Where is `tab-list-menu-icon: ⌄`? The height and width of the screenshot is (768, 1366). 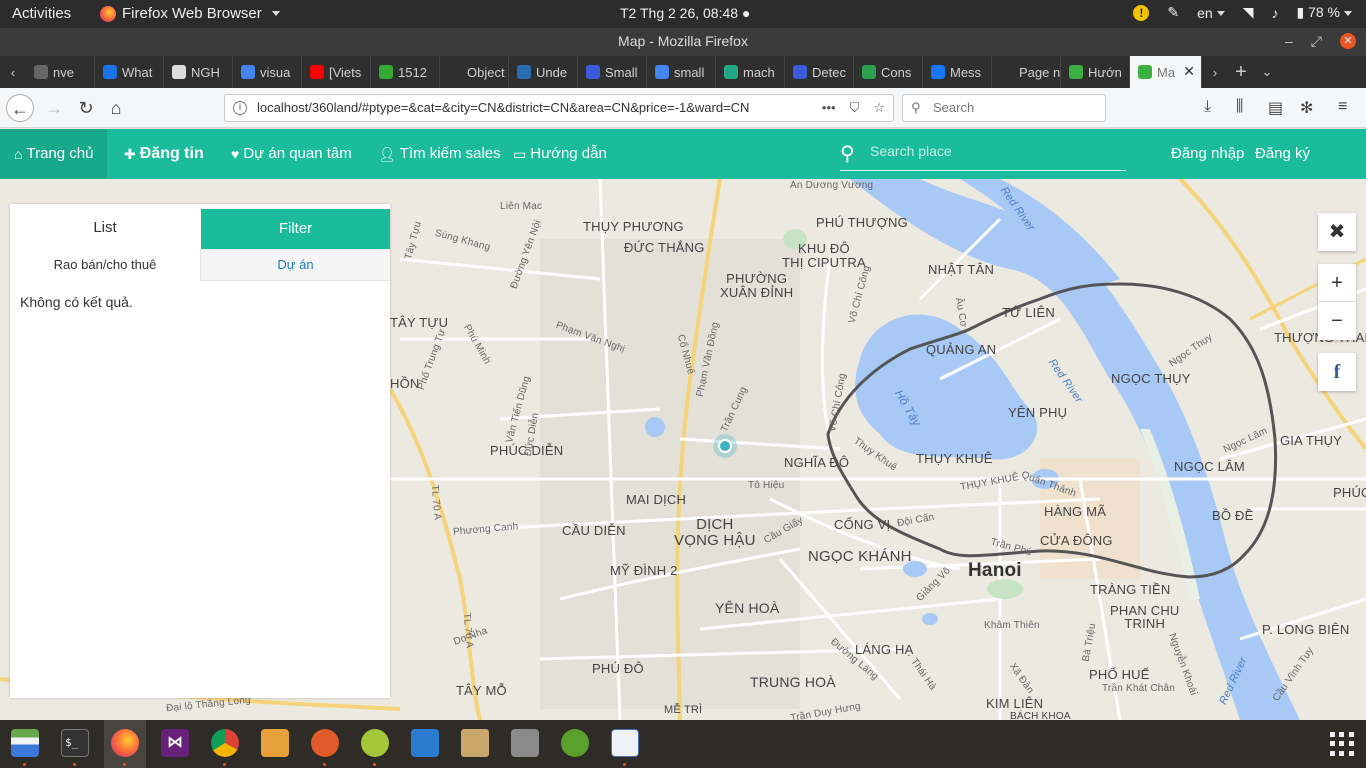
tab-list-menu-icon: ⌄ is located at coordinates (1267, 72).